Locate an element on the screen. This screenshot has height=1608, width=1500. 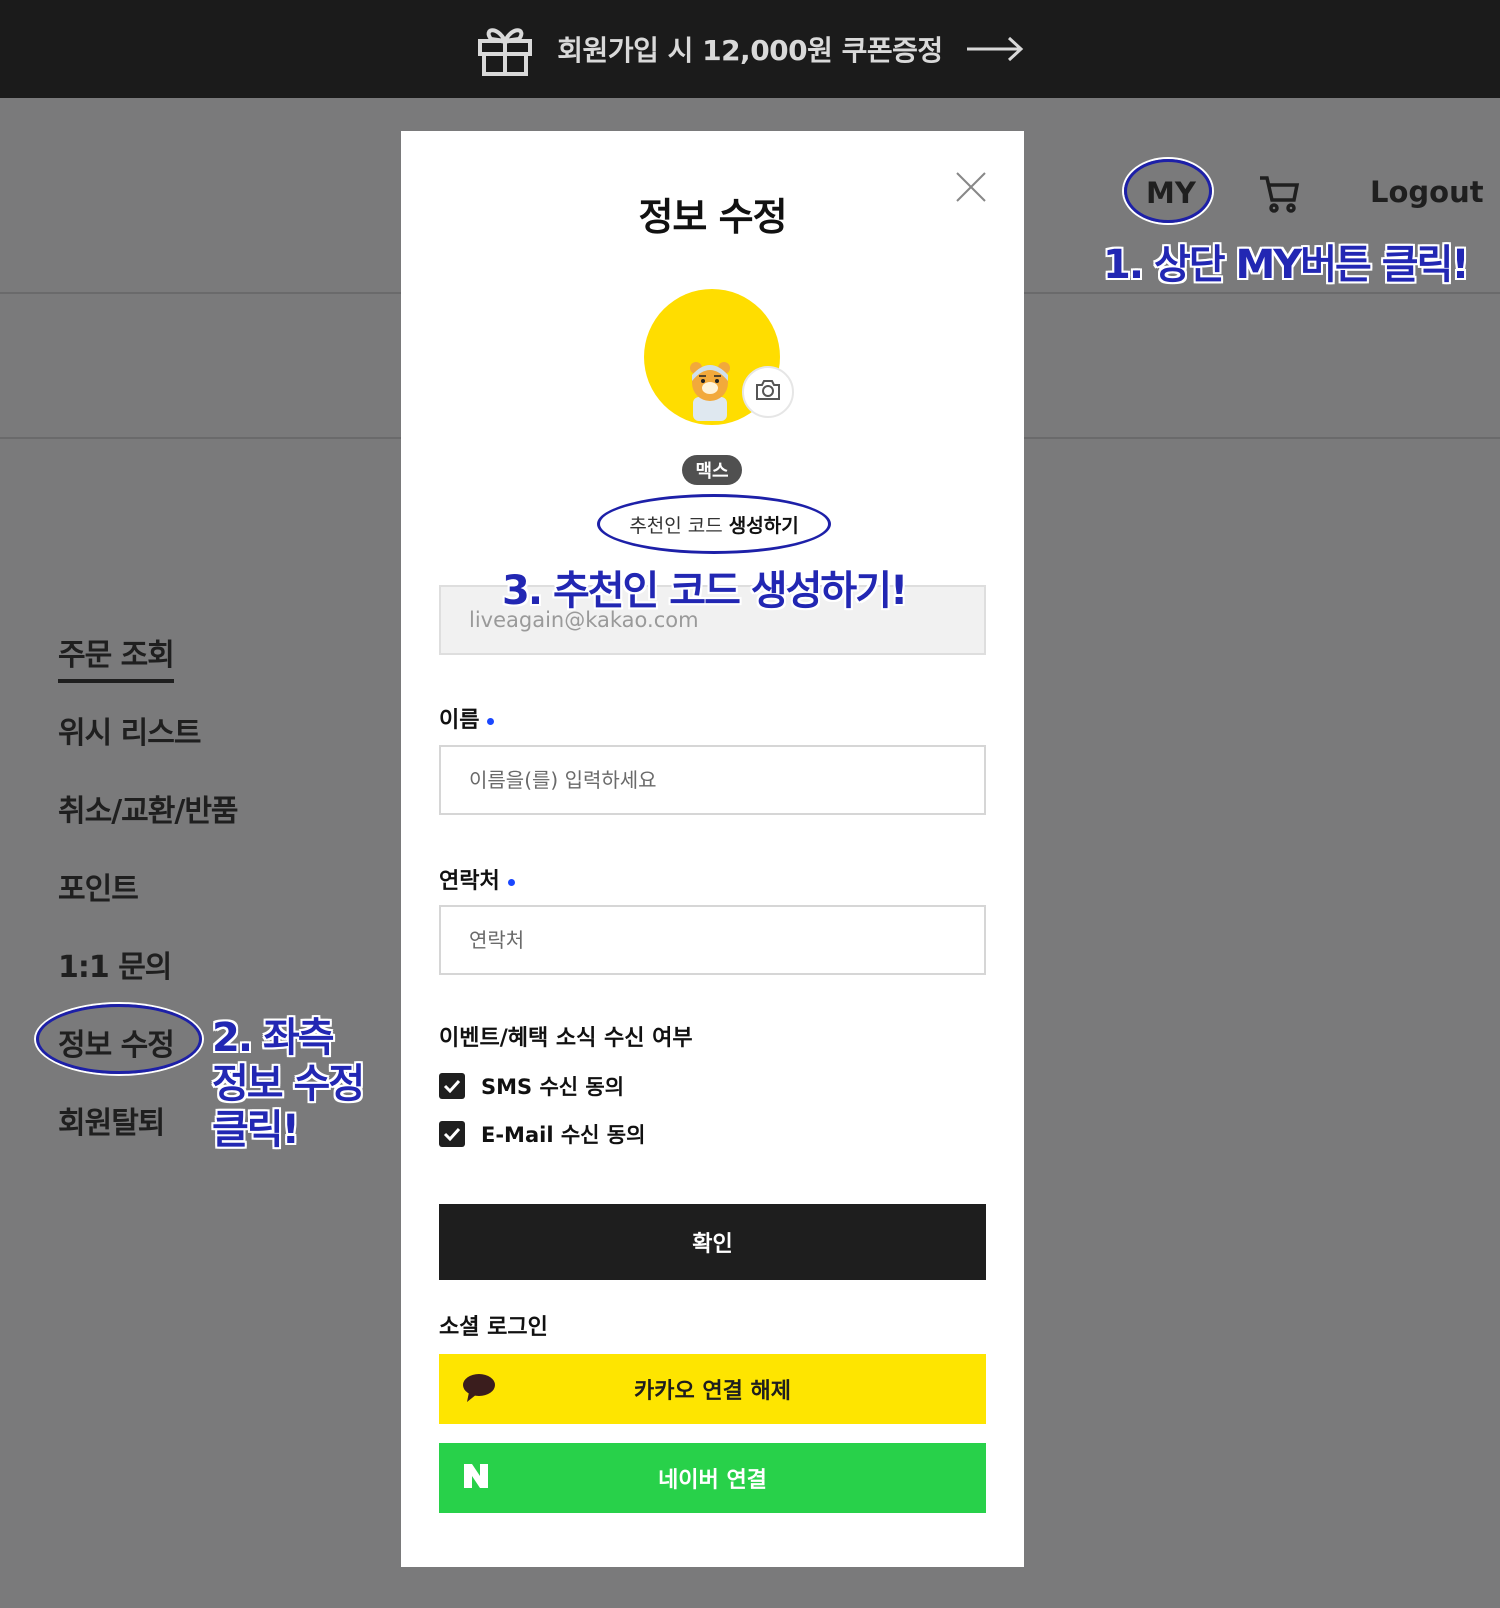
kakao-unlink-label: 카카오 연결 해제 is located at coordinates (712, 1391).